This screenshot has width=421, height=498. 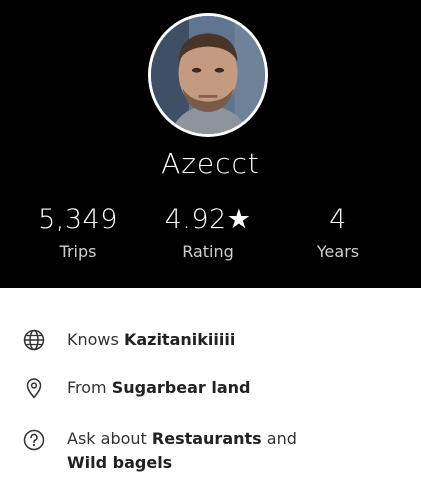 I want to click on stat-trips: 5,349 Trips, so click(x=78, y=232).